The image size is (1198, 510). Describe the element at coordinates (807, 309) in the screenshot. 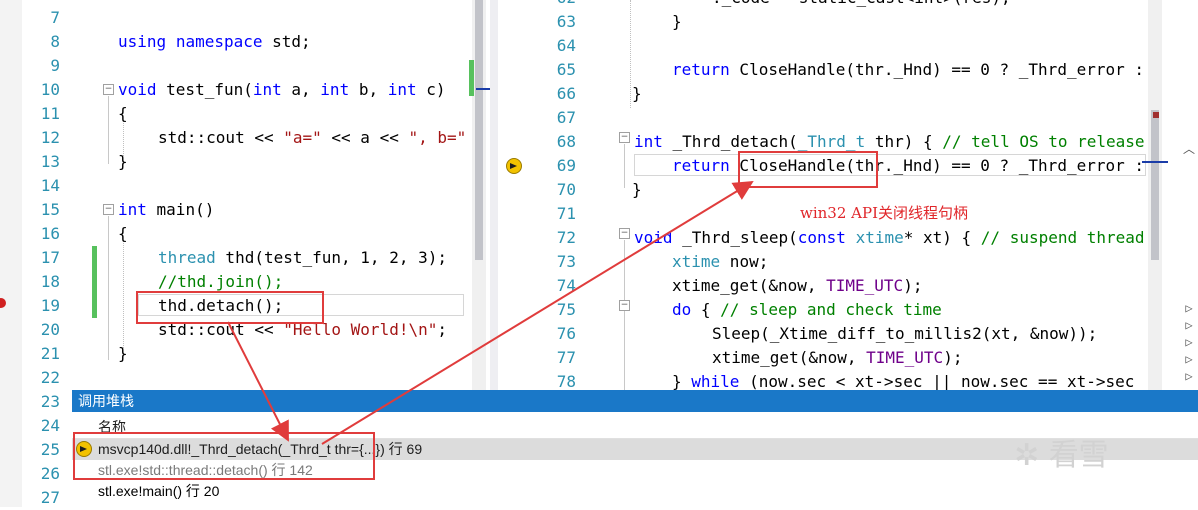

I see `code-line-75: do { // sleep and check time` at that location.